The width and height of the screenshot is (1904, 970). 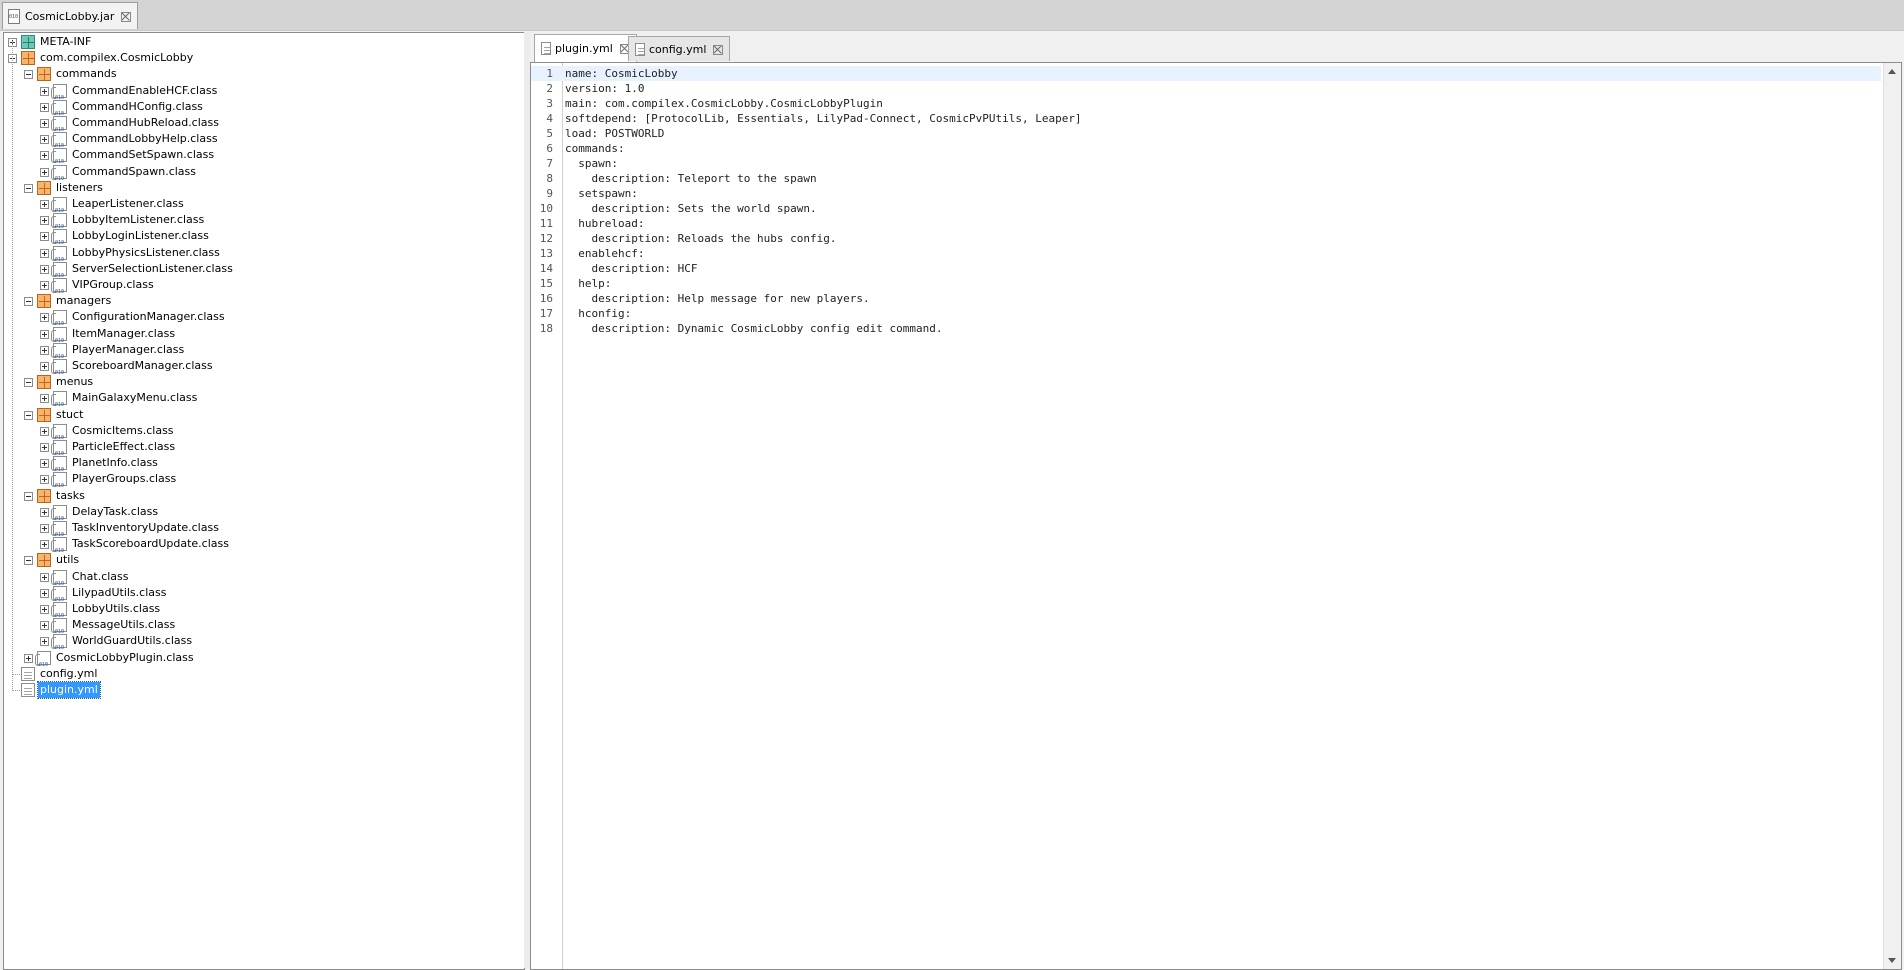 I want to click on editor-tab-config-yml: config.yml, so click(x=679, y=48).